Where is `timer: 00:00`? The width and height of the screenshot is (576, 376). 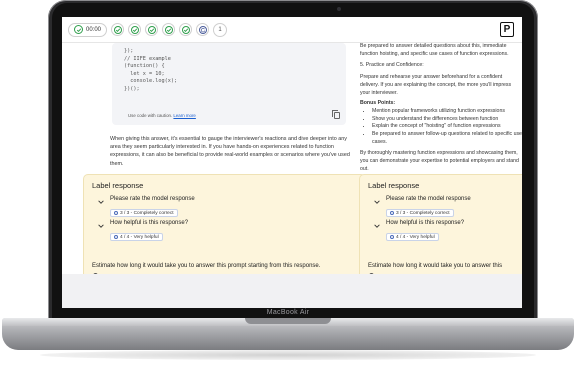
timer: 00:00 is located at coordinates (88, 29).